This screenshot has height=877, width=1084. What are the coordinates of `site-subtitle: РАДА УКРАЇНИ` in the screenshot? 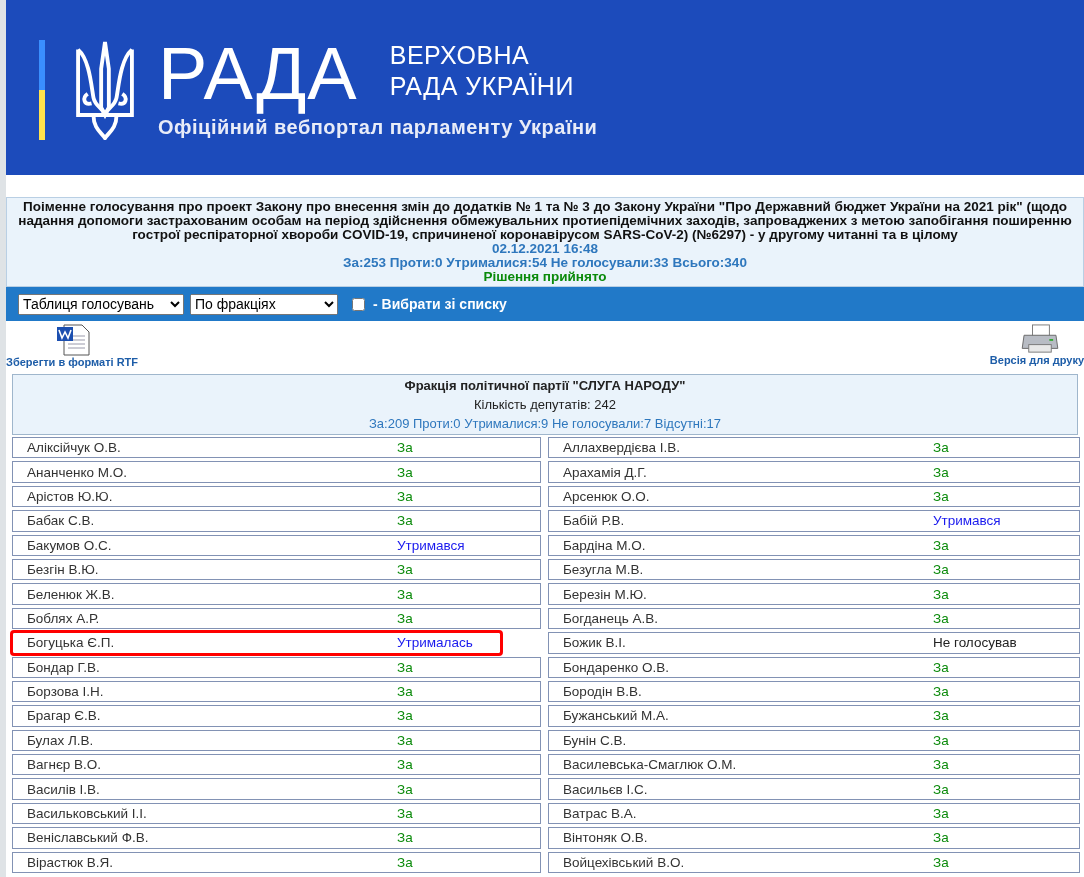 It's located at (481, 86).